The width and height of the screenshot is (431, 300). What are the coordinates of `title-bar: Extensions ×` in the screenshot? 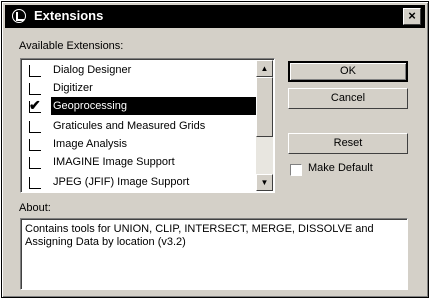 It's located at (215, 16).